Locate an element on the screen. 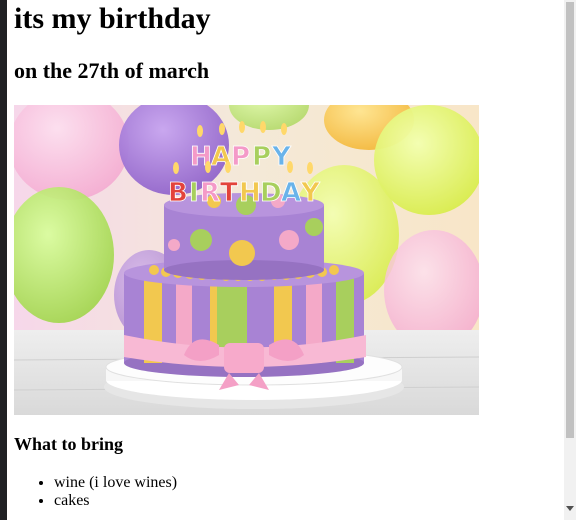  page-title: its my birthday is located at coordinates (112, 18).